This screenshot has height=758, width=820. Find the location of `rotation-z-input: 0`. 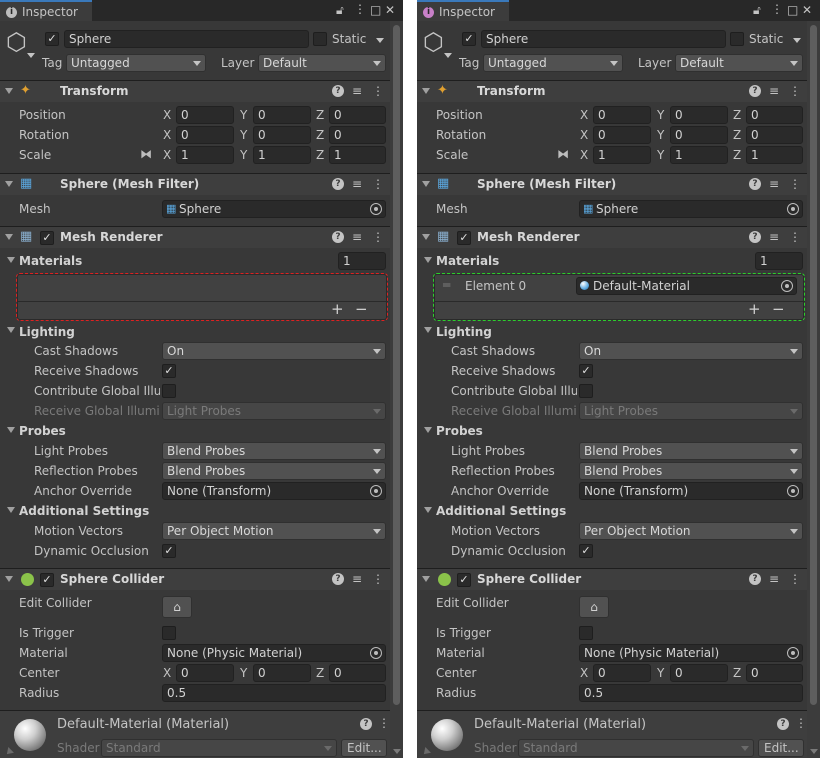

rotation-z-input: 0 is located at coordinates (774, 135).